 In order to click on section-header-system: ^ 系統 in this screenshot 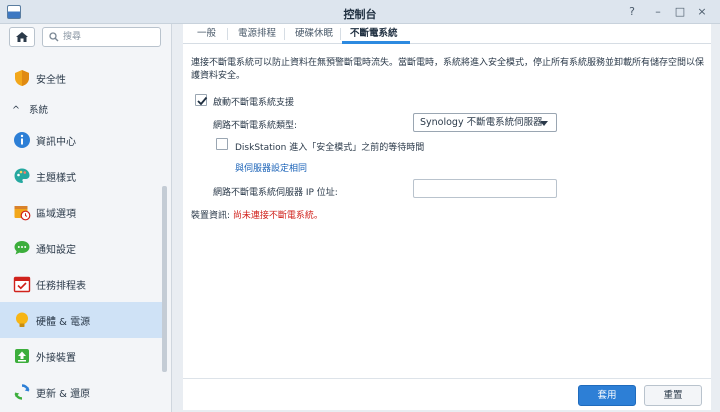, I will do `click(30, 109)`.